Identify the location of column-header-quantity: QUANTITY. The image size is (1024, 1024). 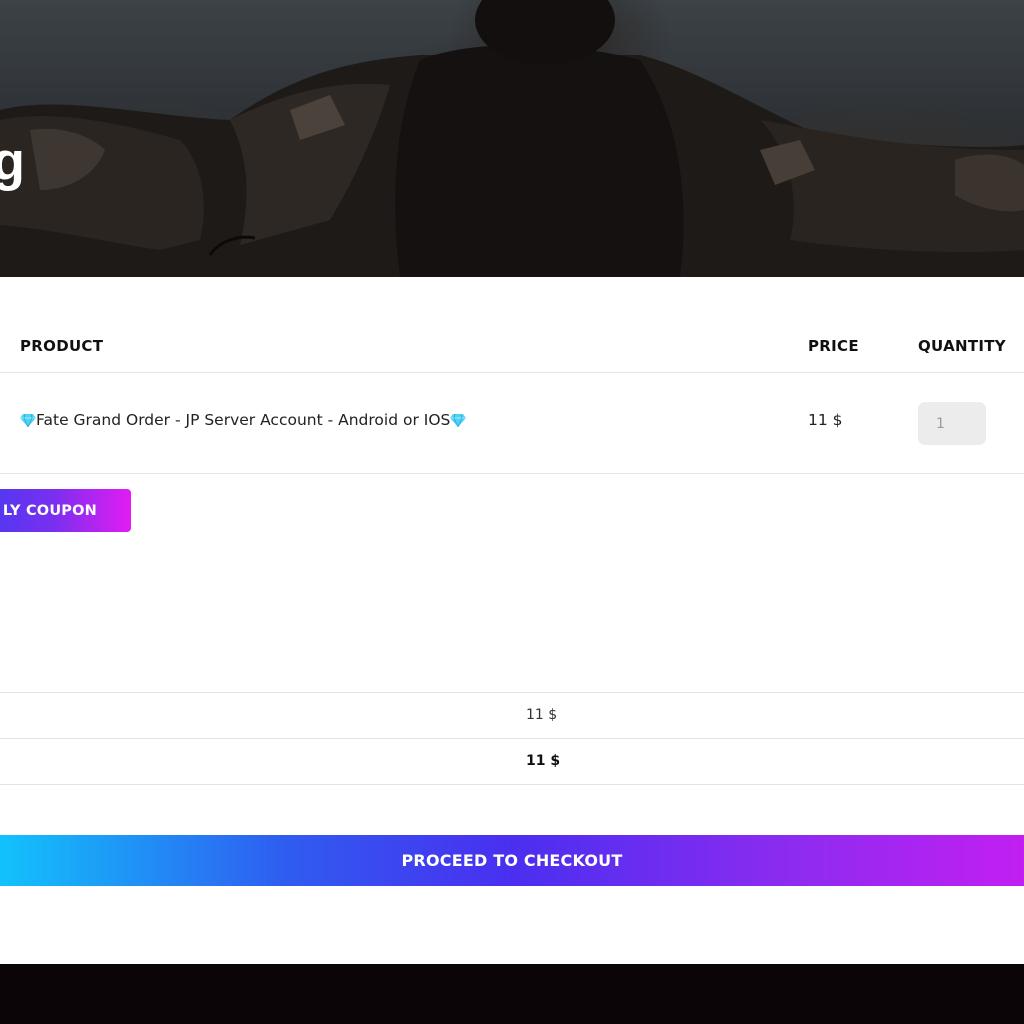
(962, 346).